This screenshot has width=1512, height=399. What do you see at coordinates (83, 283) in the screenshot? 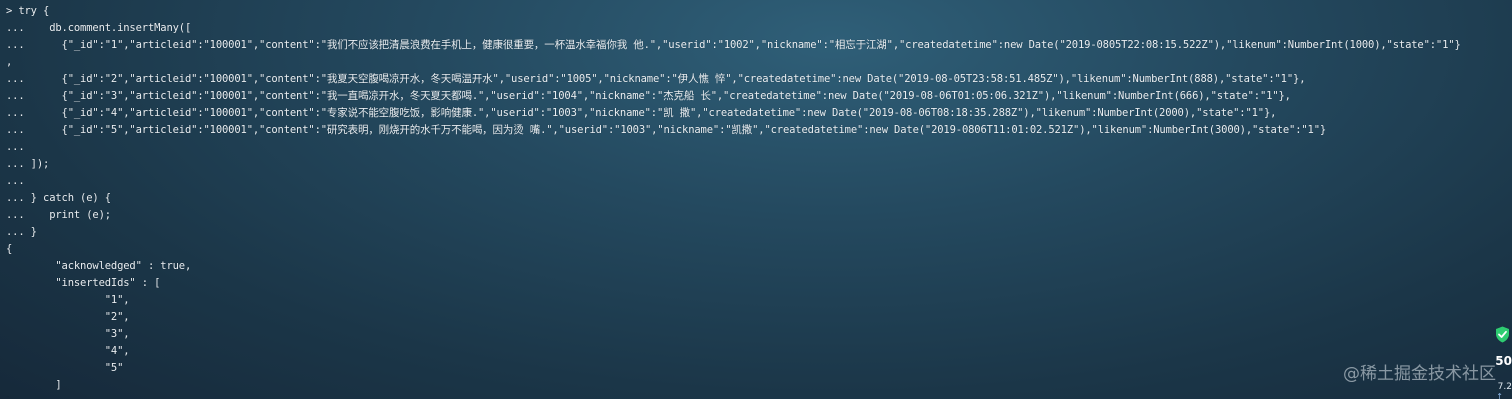
I see `terminal-line: "insertedIds" : [` at bounding box center [83, 283].